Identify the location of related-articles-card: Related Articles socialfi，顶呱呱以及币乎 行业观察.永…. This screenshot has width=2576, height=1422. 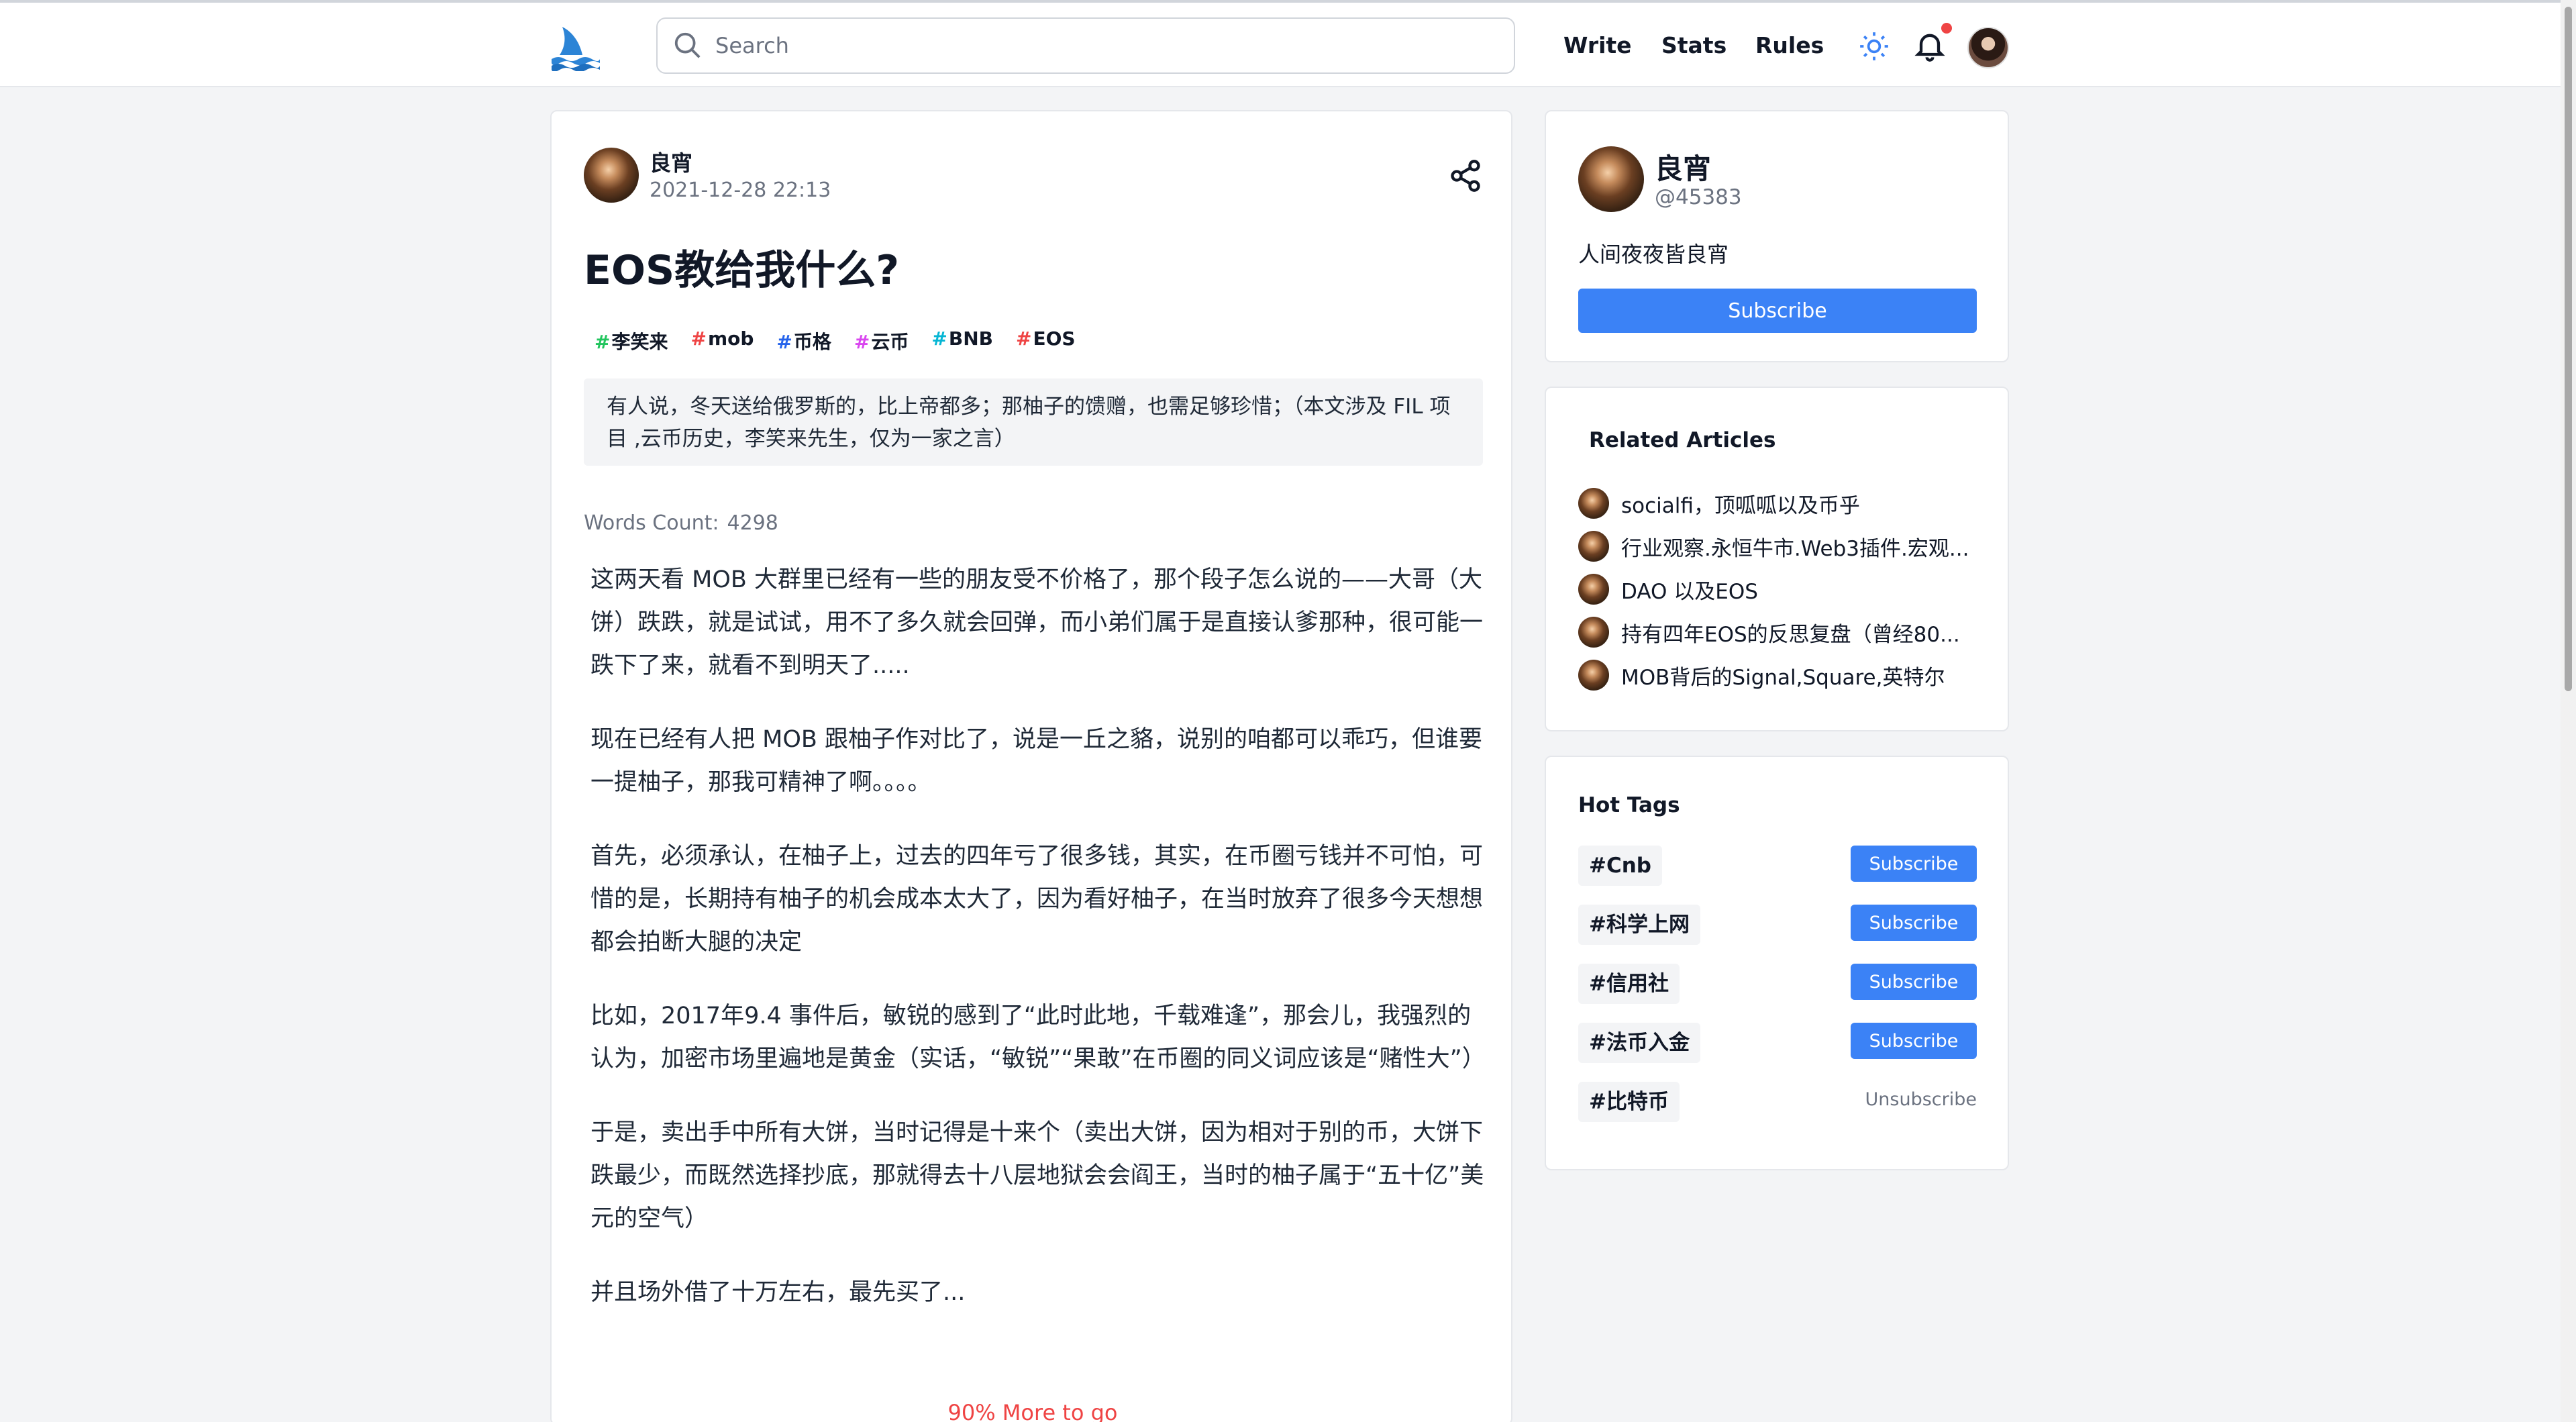
(1777, 559).